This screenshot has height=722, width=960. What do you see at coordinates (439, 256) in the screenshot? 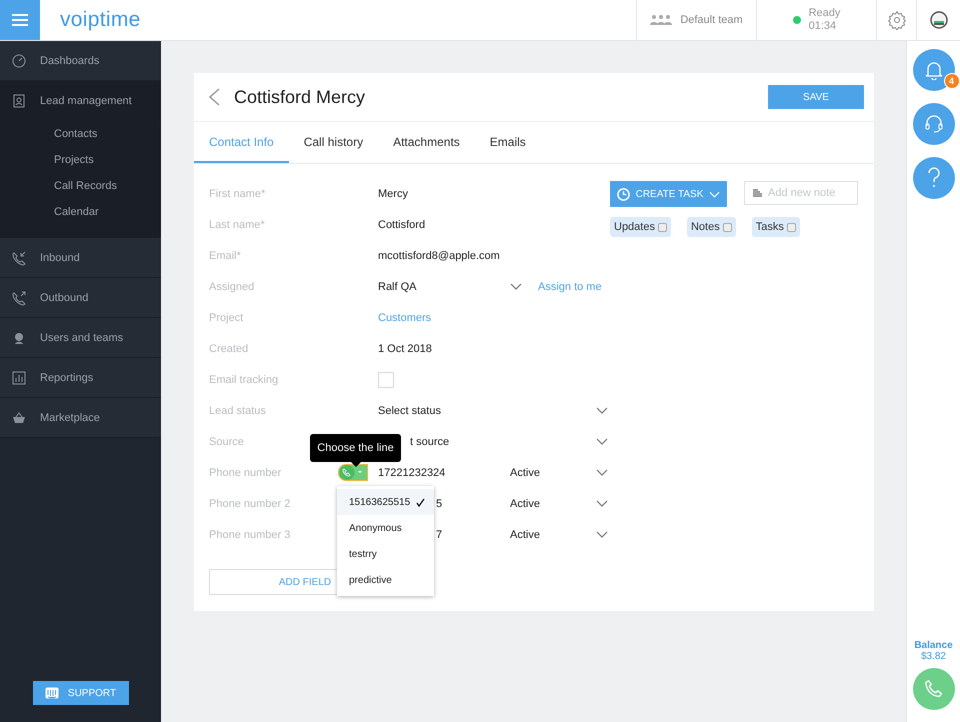
I see `field-value: mcottisford8@apple.com` at bounding box center [439, 256].